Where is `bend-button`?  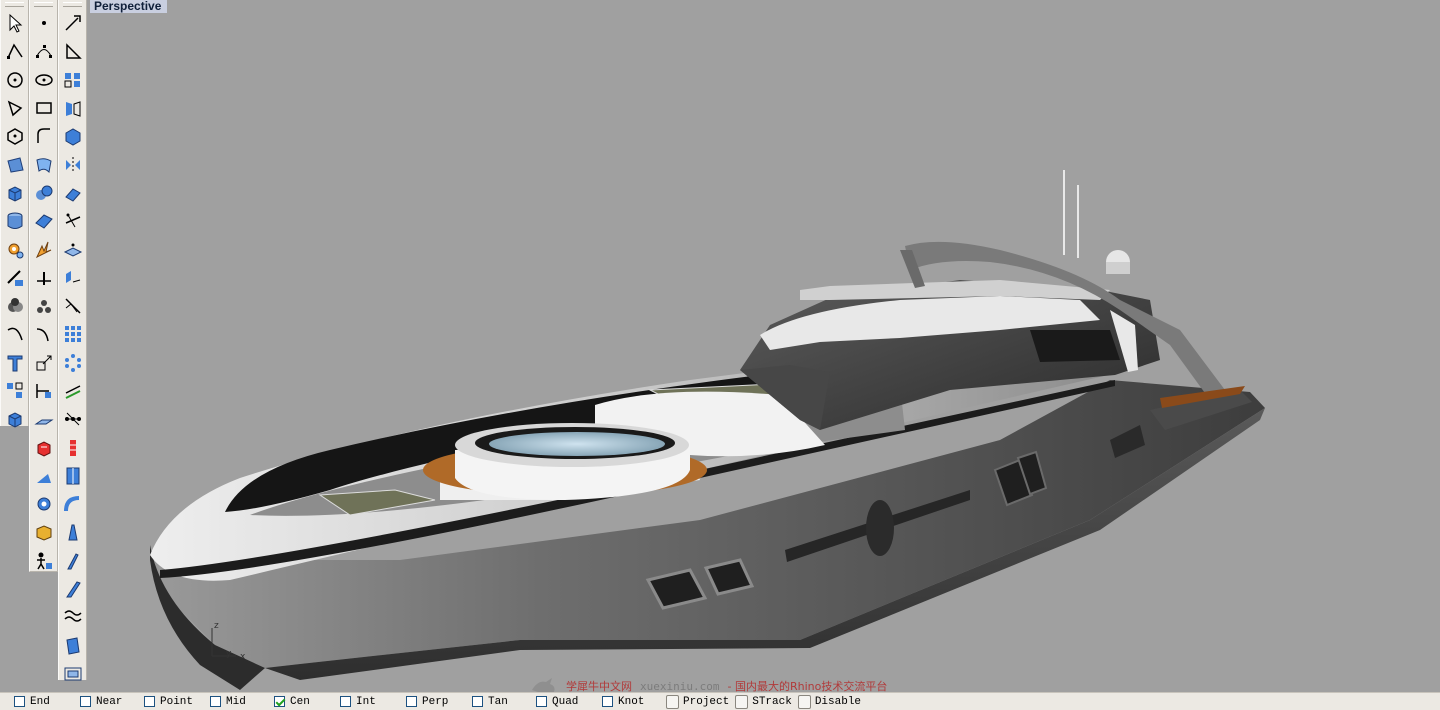
bend-button is located at coordinates (72, 504).